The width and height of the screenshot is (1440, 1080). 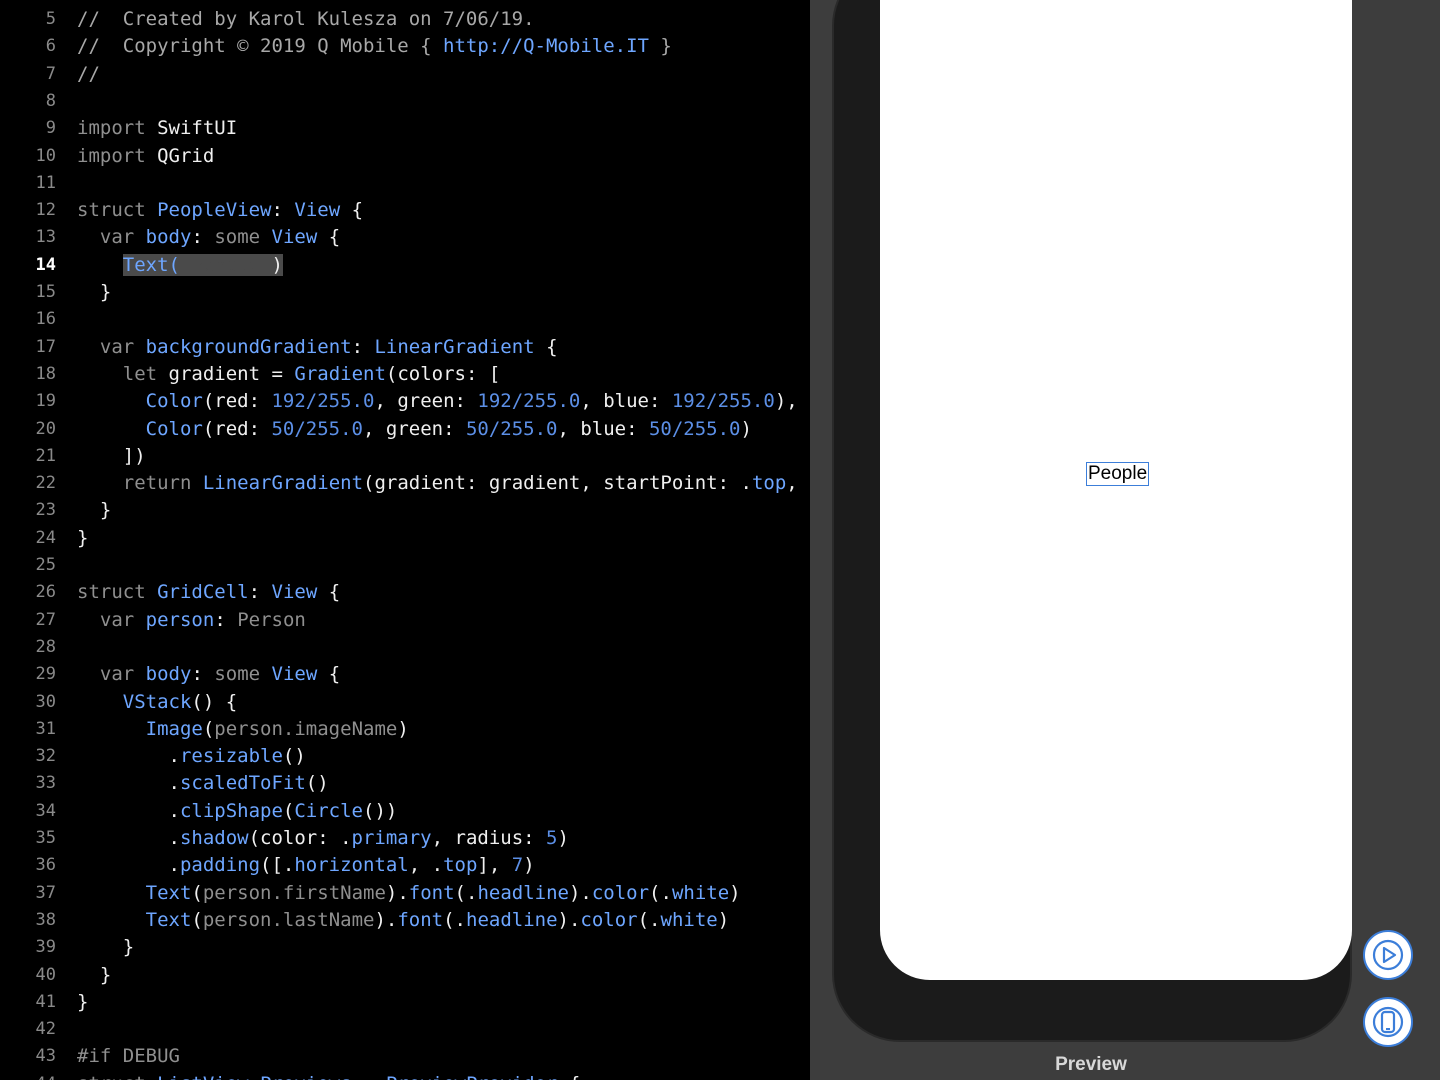 I want to click on code-token: VStack, so click(x=157, y=701).